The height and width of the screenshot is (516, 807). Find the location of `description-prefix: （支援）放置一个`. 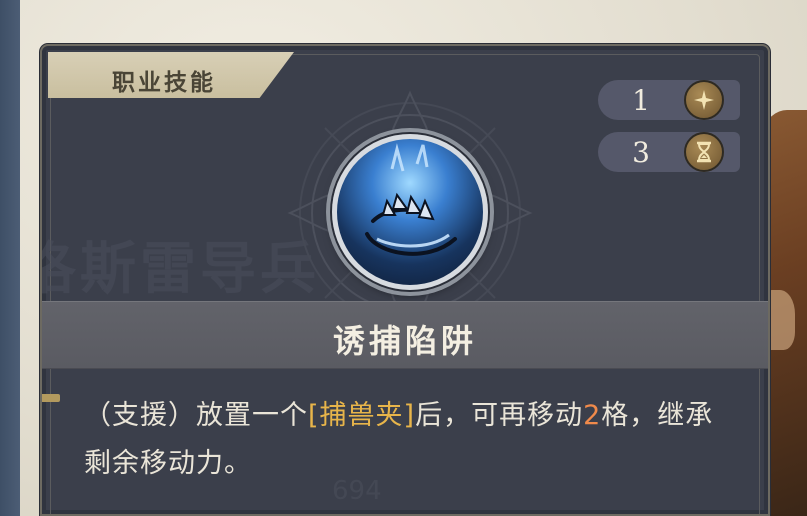

description-prefix: （支援）放置一个 is located at coordinates (196, 415).